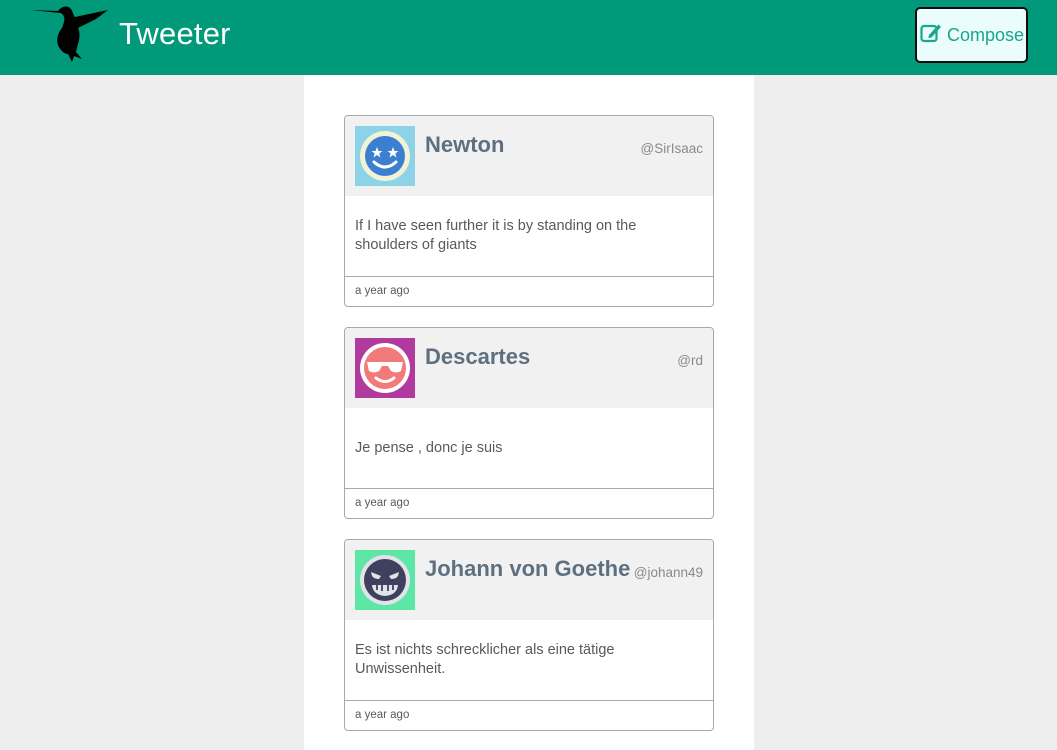  What do you see at coordinates (465, 144) in the screenshot?
I see `tweet-author: Newton` at bounding box center [465, 144].